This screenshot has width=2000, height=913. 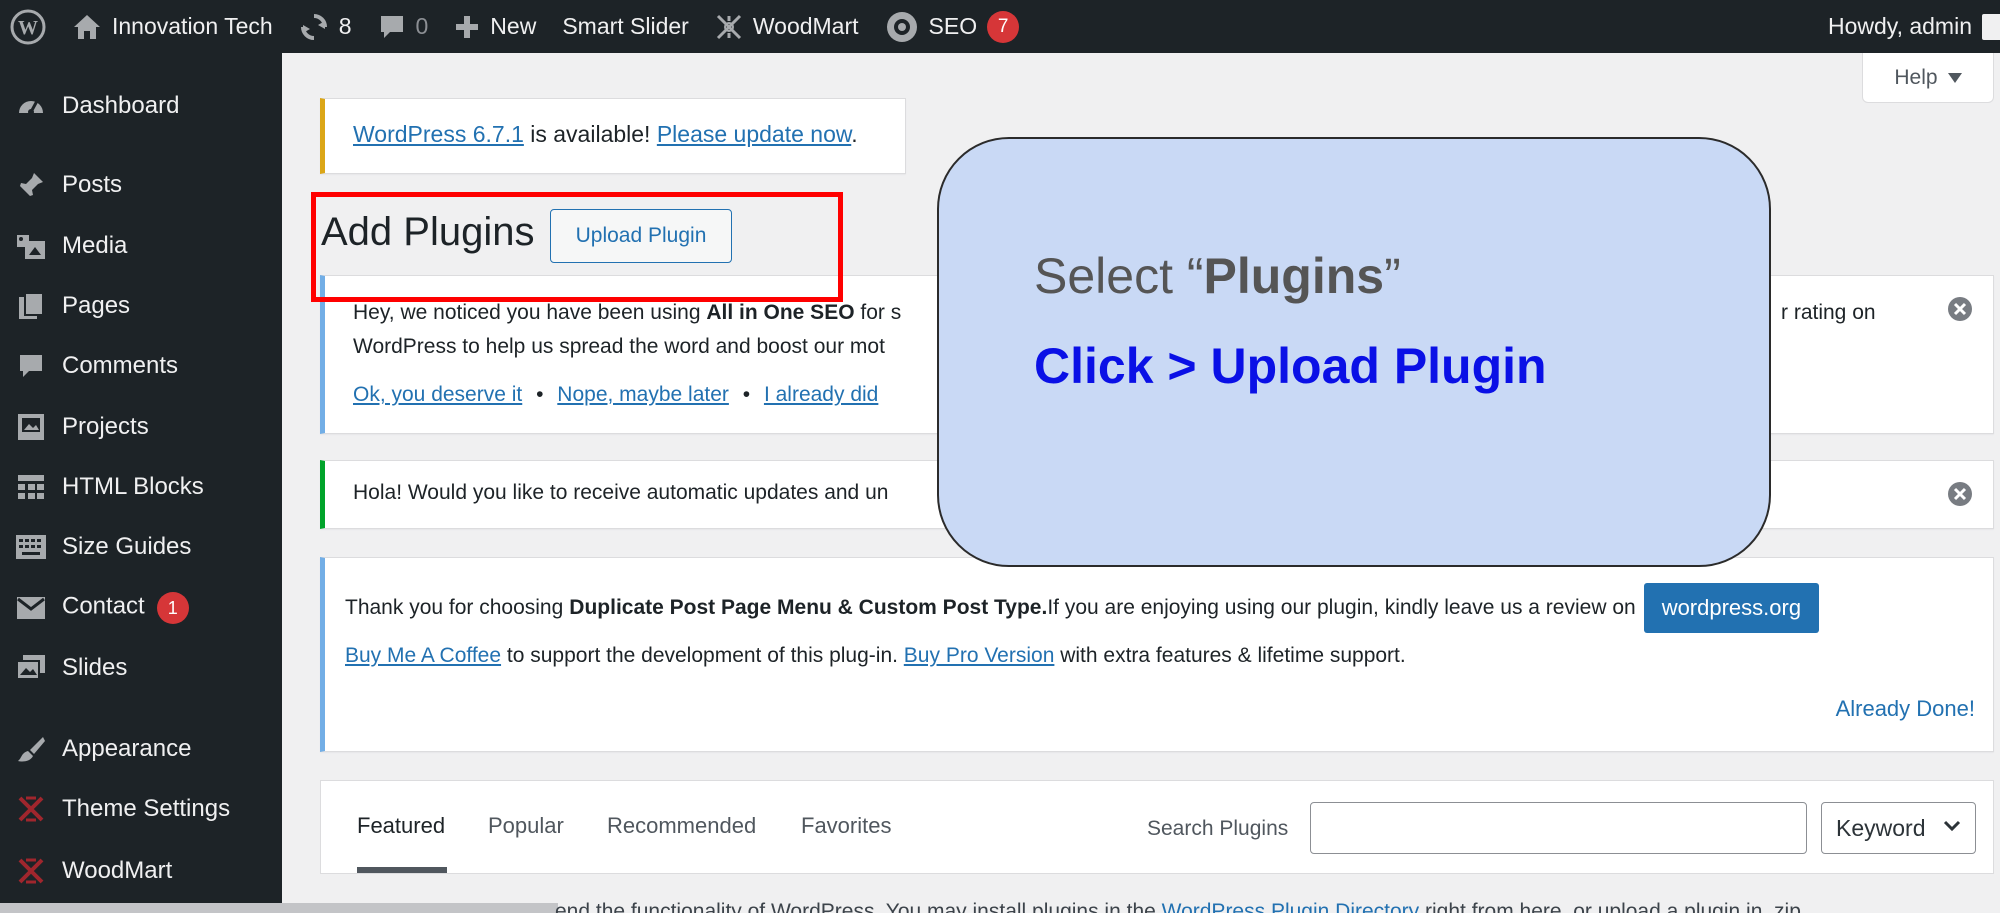 I want to click on tab-featured: Featured, so click(x=401, y=826).